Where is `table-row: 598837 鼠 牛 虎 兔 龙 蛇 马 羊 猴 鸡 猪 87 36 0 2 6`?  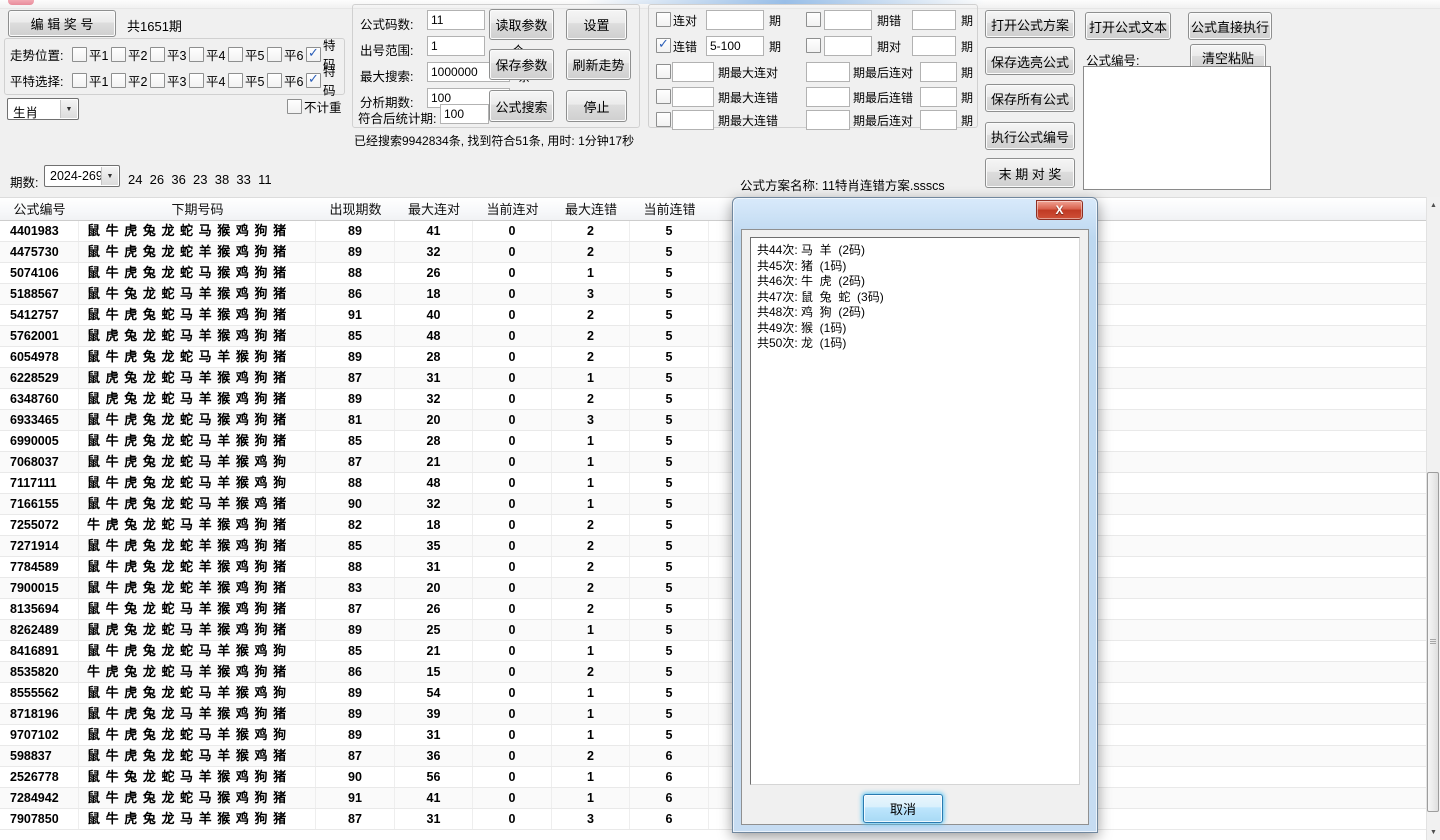
table-row: 598837 鼠 牛 虎 兔 龙 蛇 马 羊 猴 鸡 猪 87 36 0 2 6 is located at coordinates (713, 756).